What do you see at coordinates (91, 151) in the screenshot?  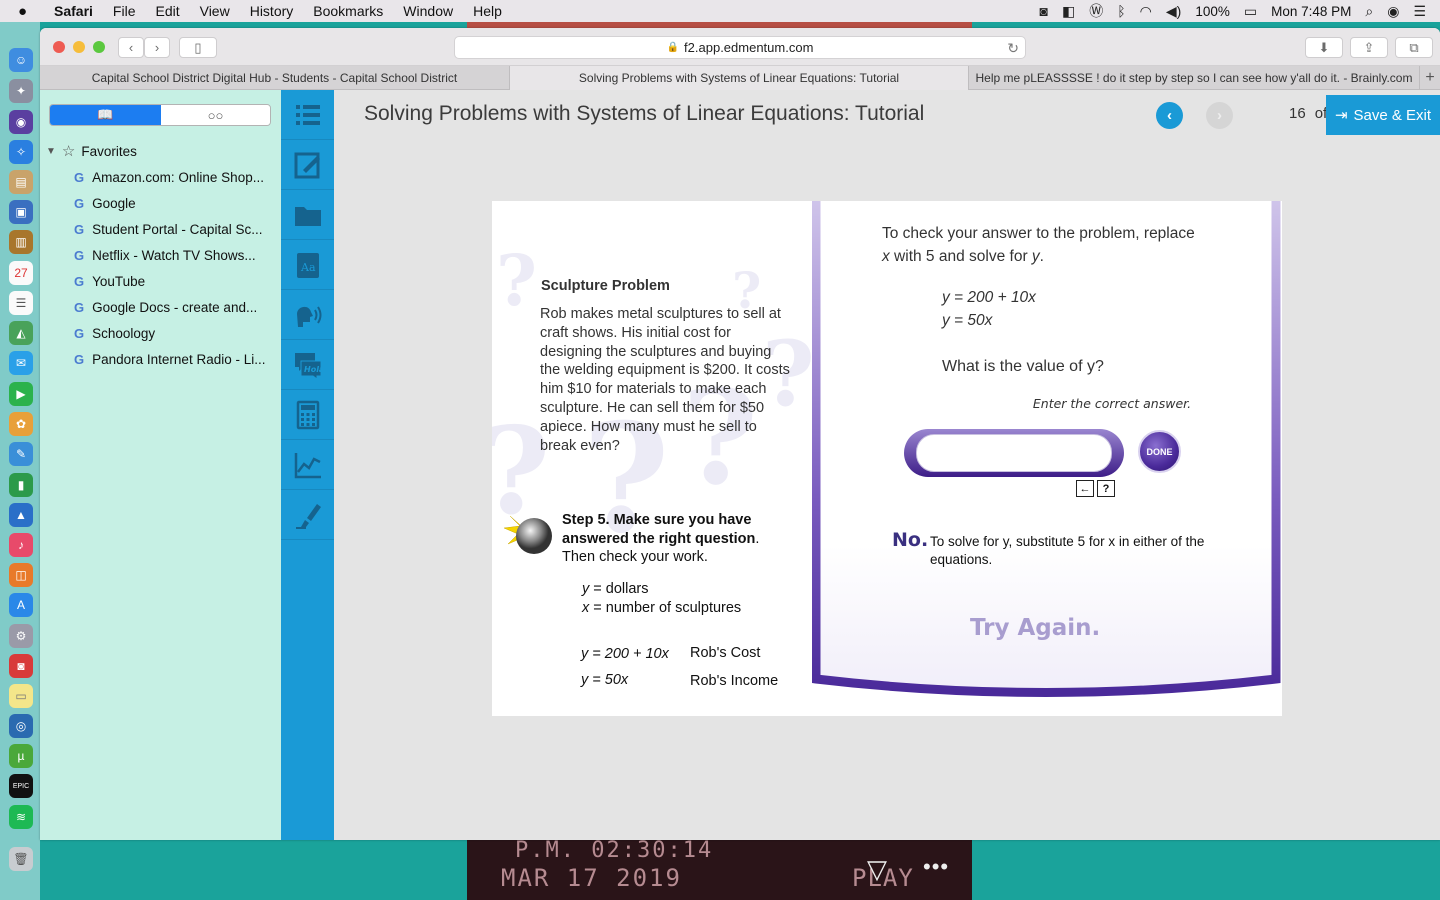 I see `favorites-header: ▼ ☆ Favorites` at bounding box center [91, 151].